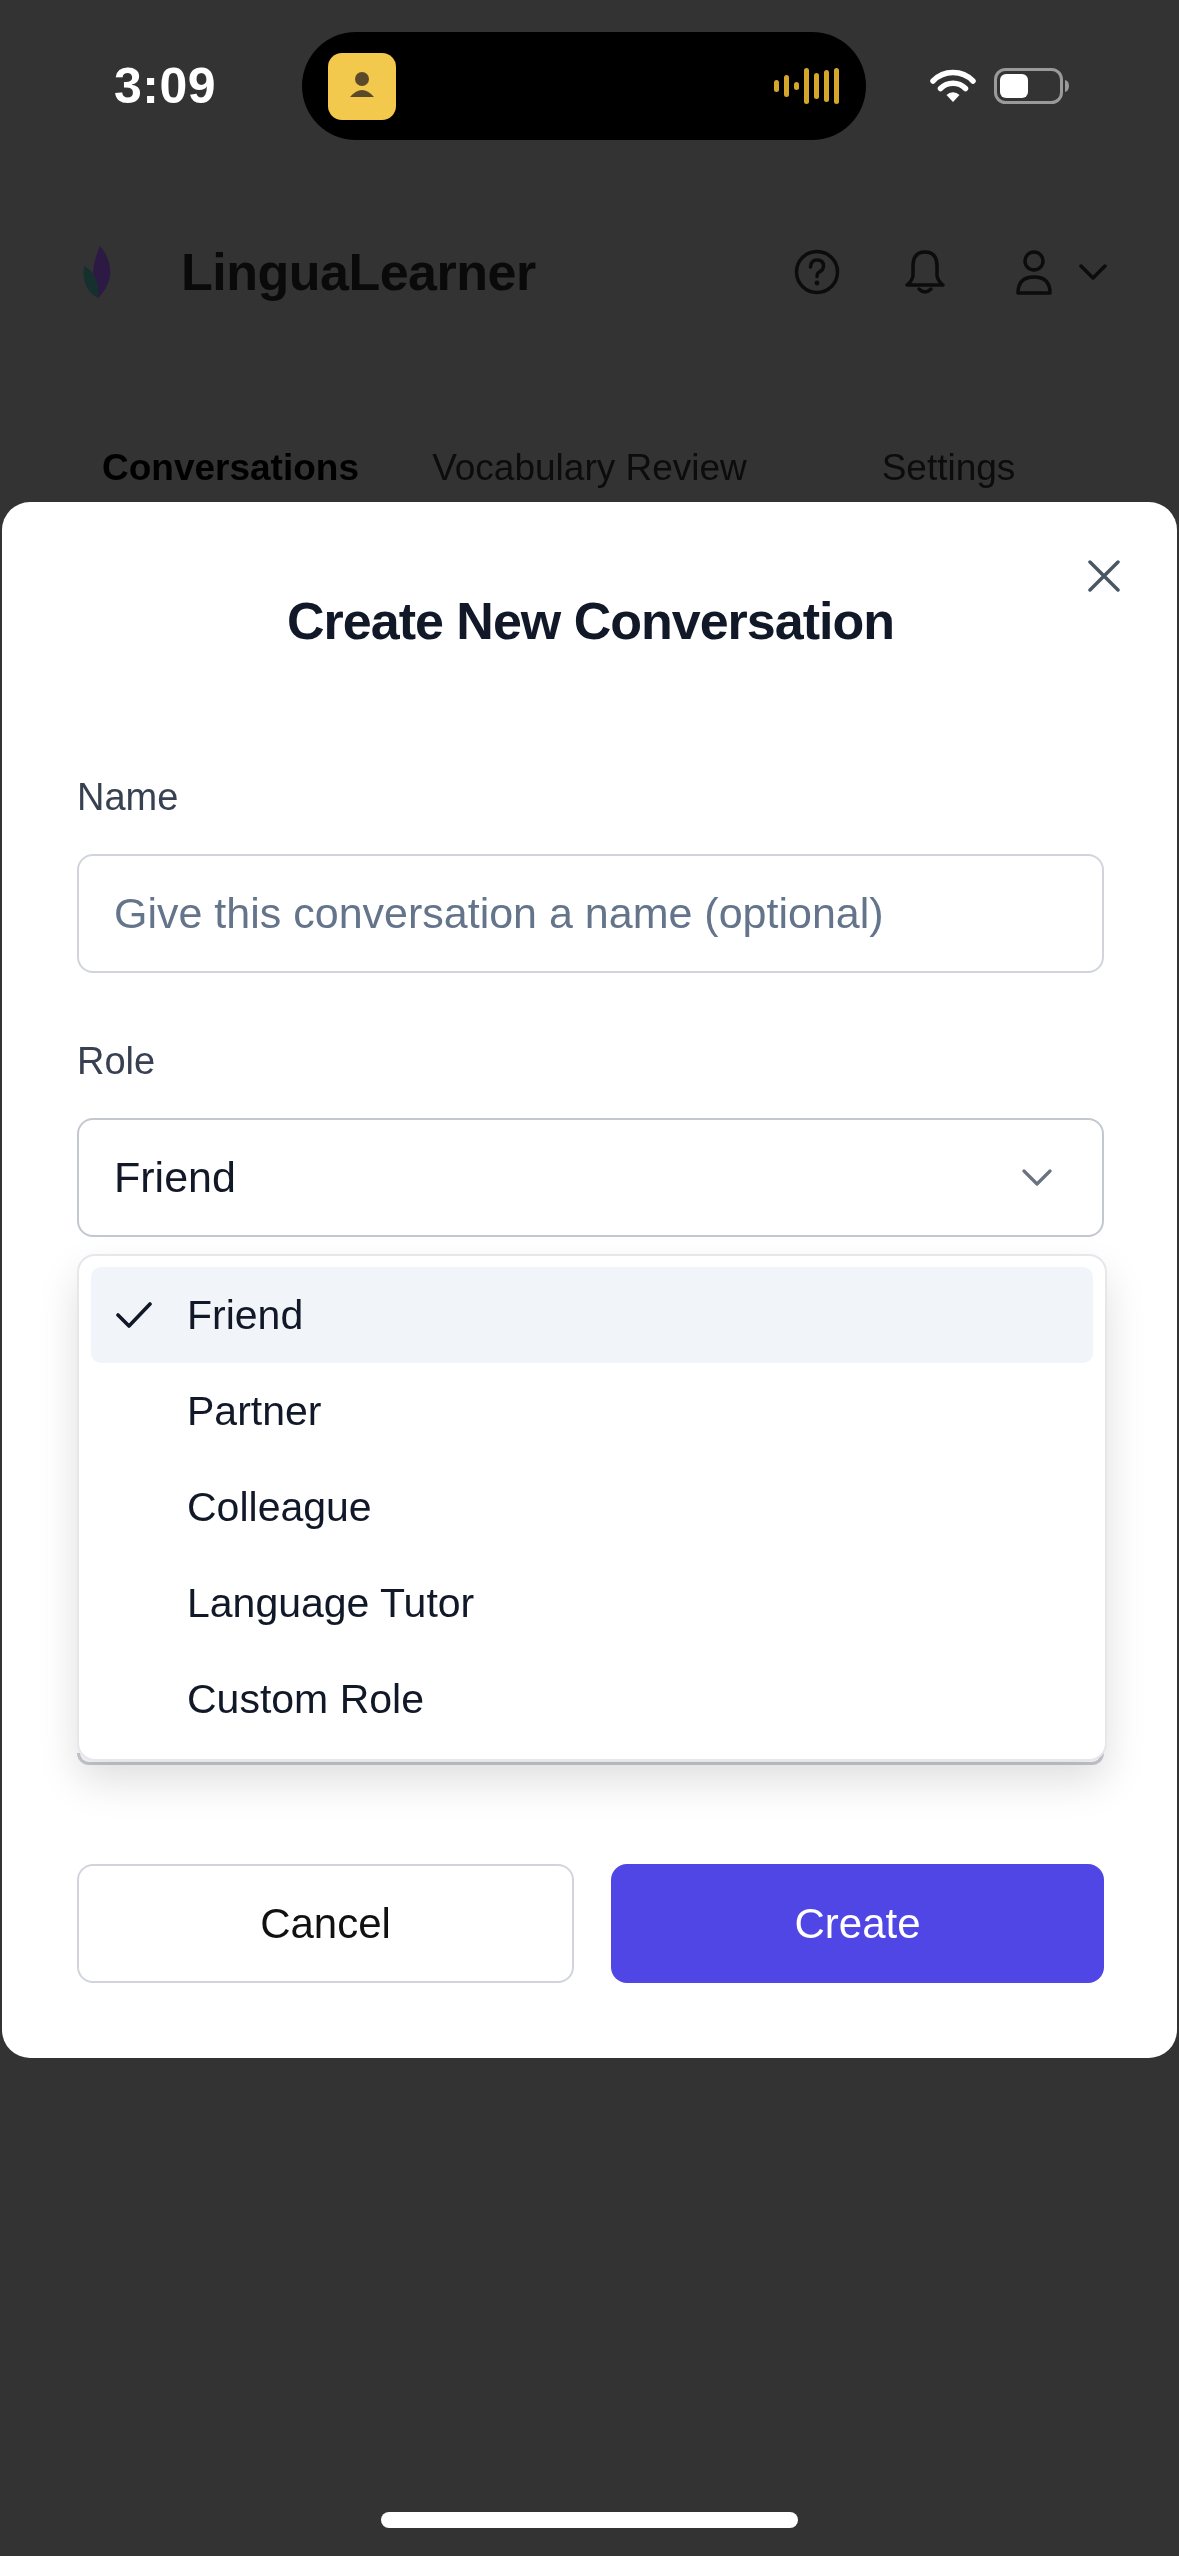 The width and height of the screenshot is (1179, 2556). What do you see at coordinates (953, 86) in the screenshot?
I see `wifi-icon` at bounding box center [953, 86].